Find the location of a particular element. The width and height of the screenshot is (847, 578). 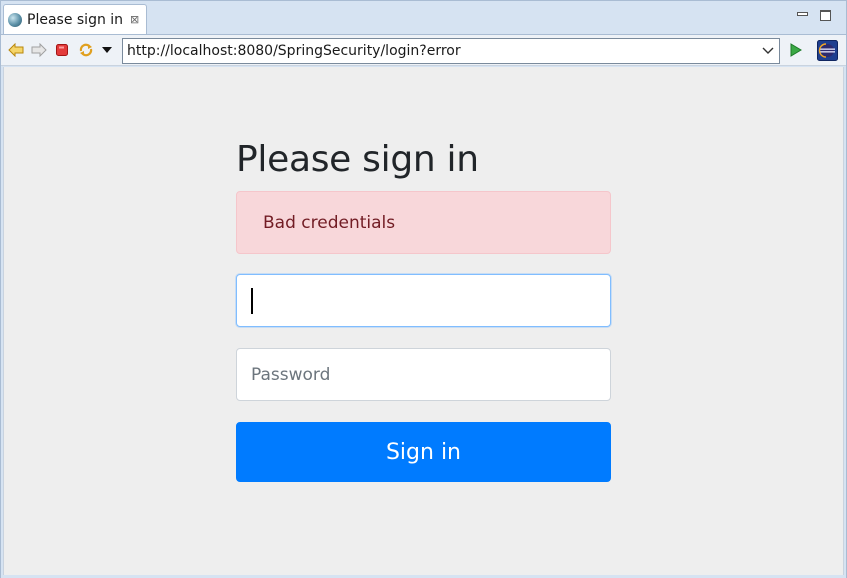

page-title: Please sign in is located at coordinates (357, 159).